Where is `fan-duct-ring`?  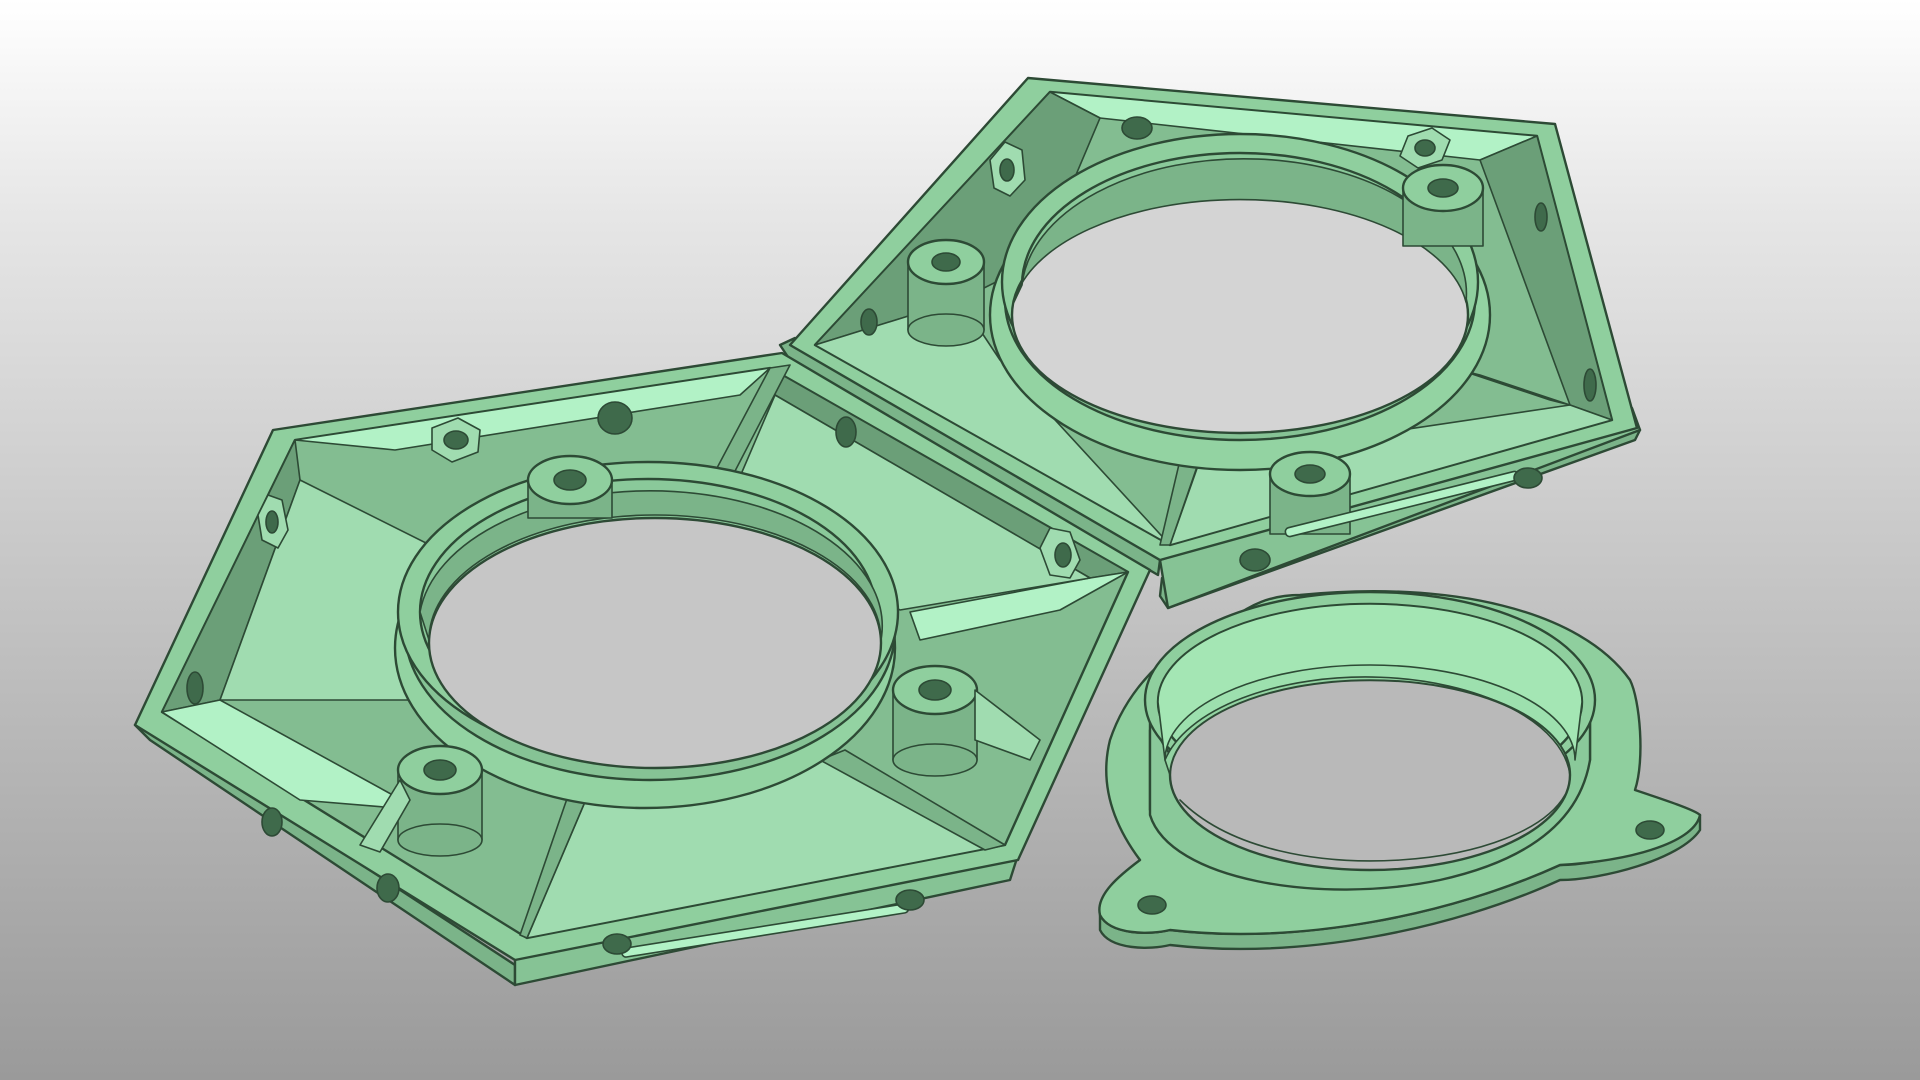 fan-duct-ring is located at coordinates (1400, 770).